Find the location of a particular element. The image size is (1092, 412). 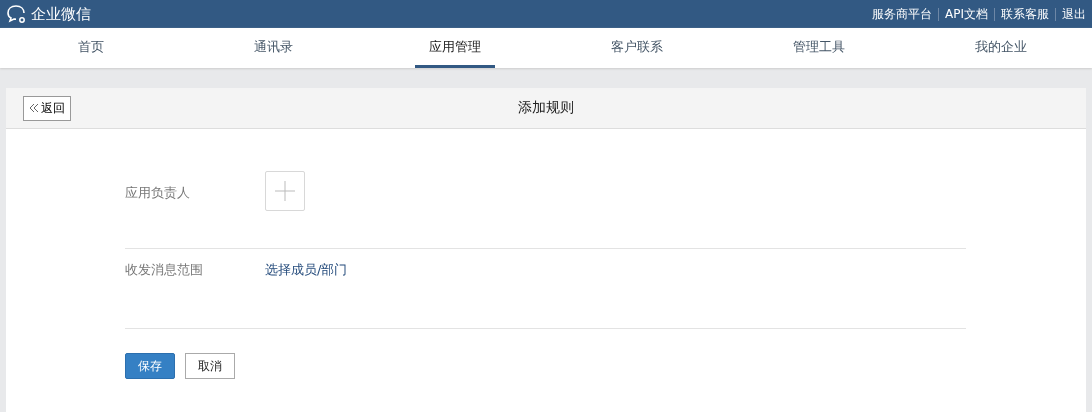

field-label: 收发消息范围 is located at coordinates (164, 270).